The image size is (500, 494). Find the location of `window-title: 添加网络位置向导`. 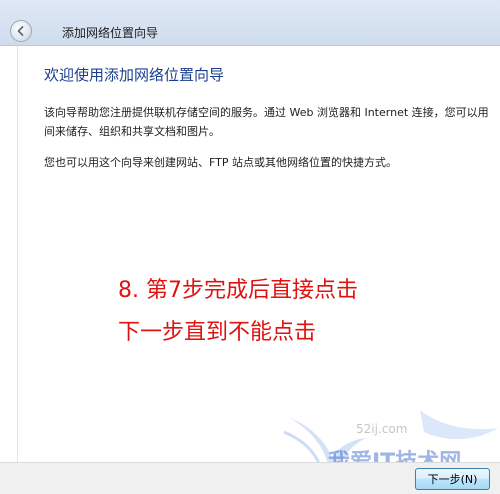

window-title: 添加网络位置向导 is located at coordinates (110, 33).